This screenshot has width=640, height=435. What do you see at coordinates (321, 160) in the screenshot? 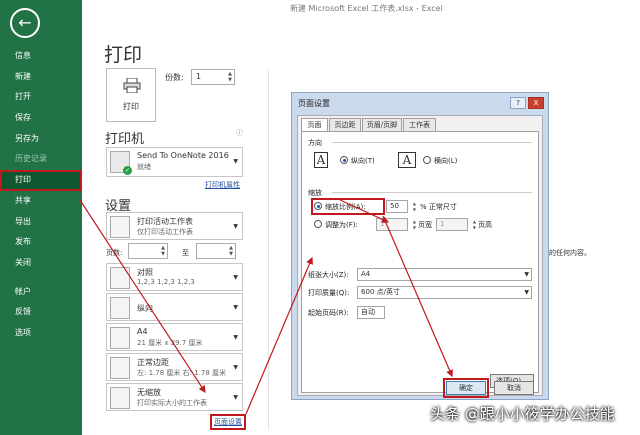
I see `portrait-page-icon: A` at bounding box center [321, 160].